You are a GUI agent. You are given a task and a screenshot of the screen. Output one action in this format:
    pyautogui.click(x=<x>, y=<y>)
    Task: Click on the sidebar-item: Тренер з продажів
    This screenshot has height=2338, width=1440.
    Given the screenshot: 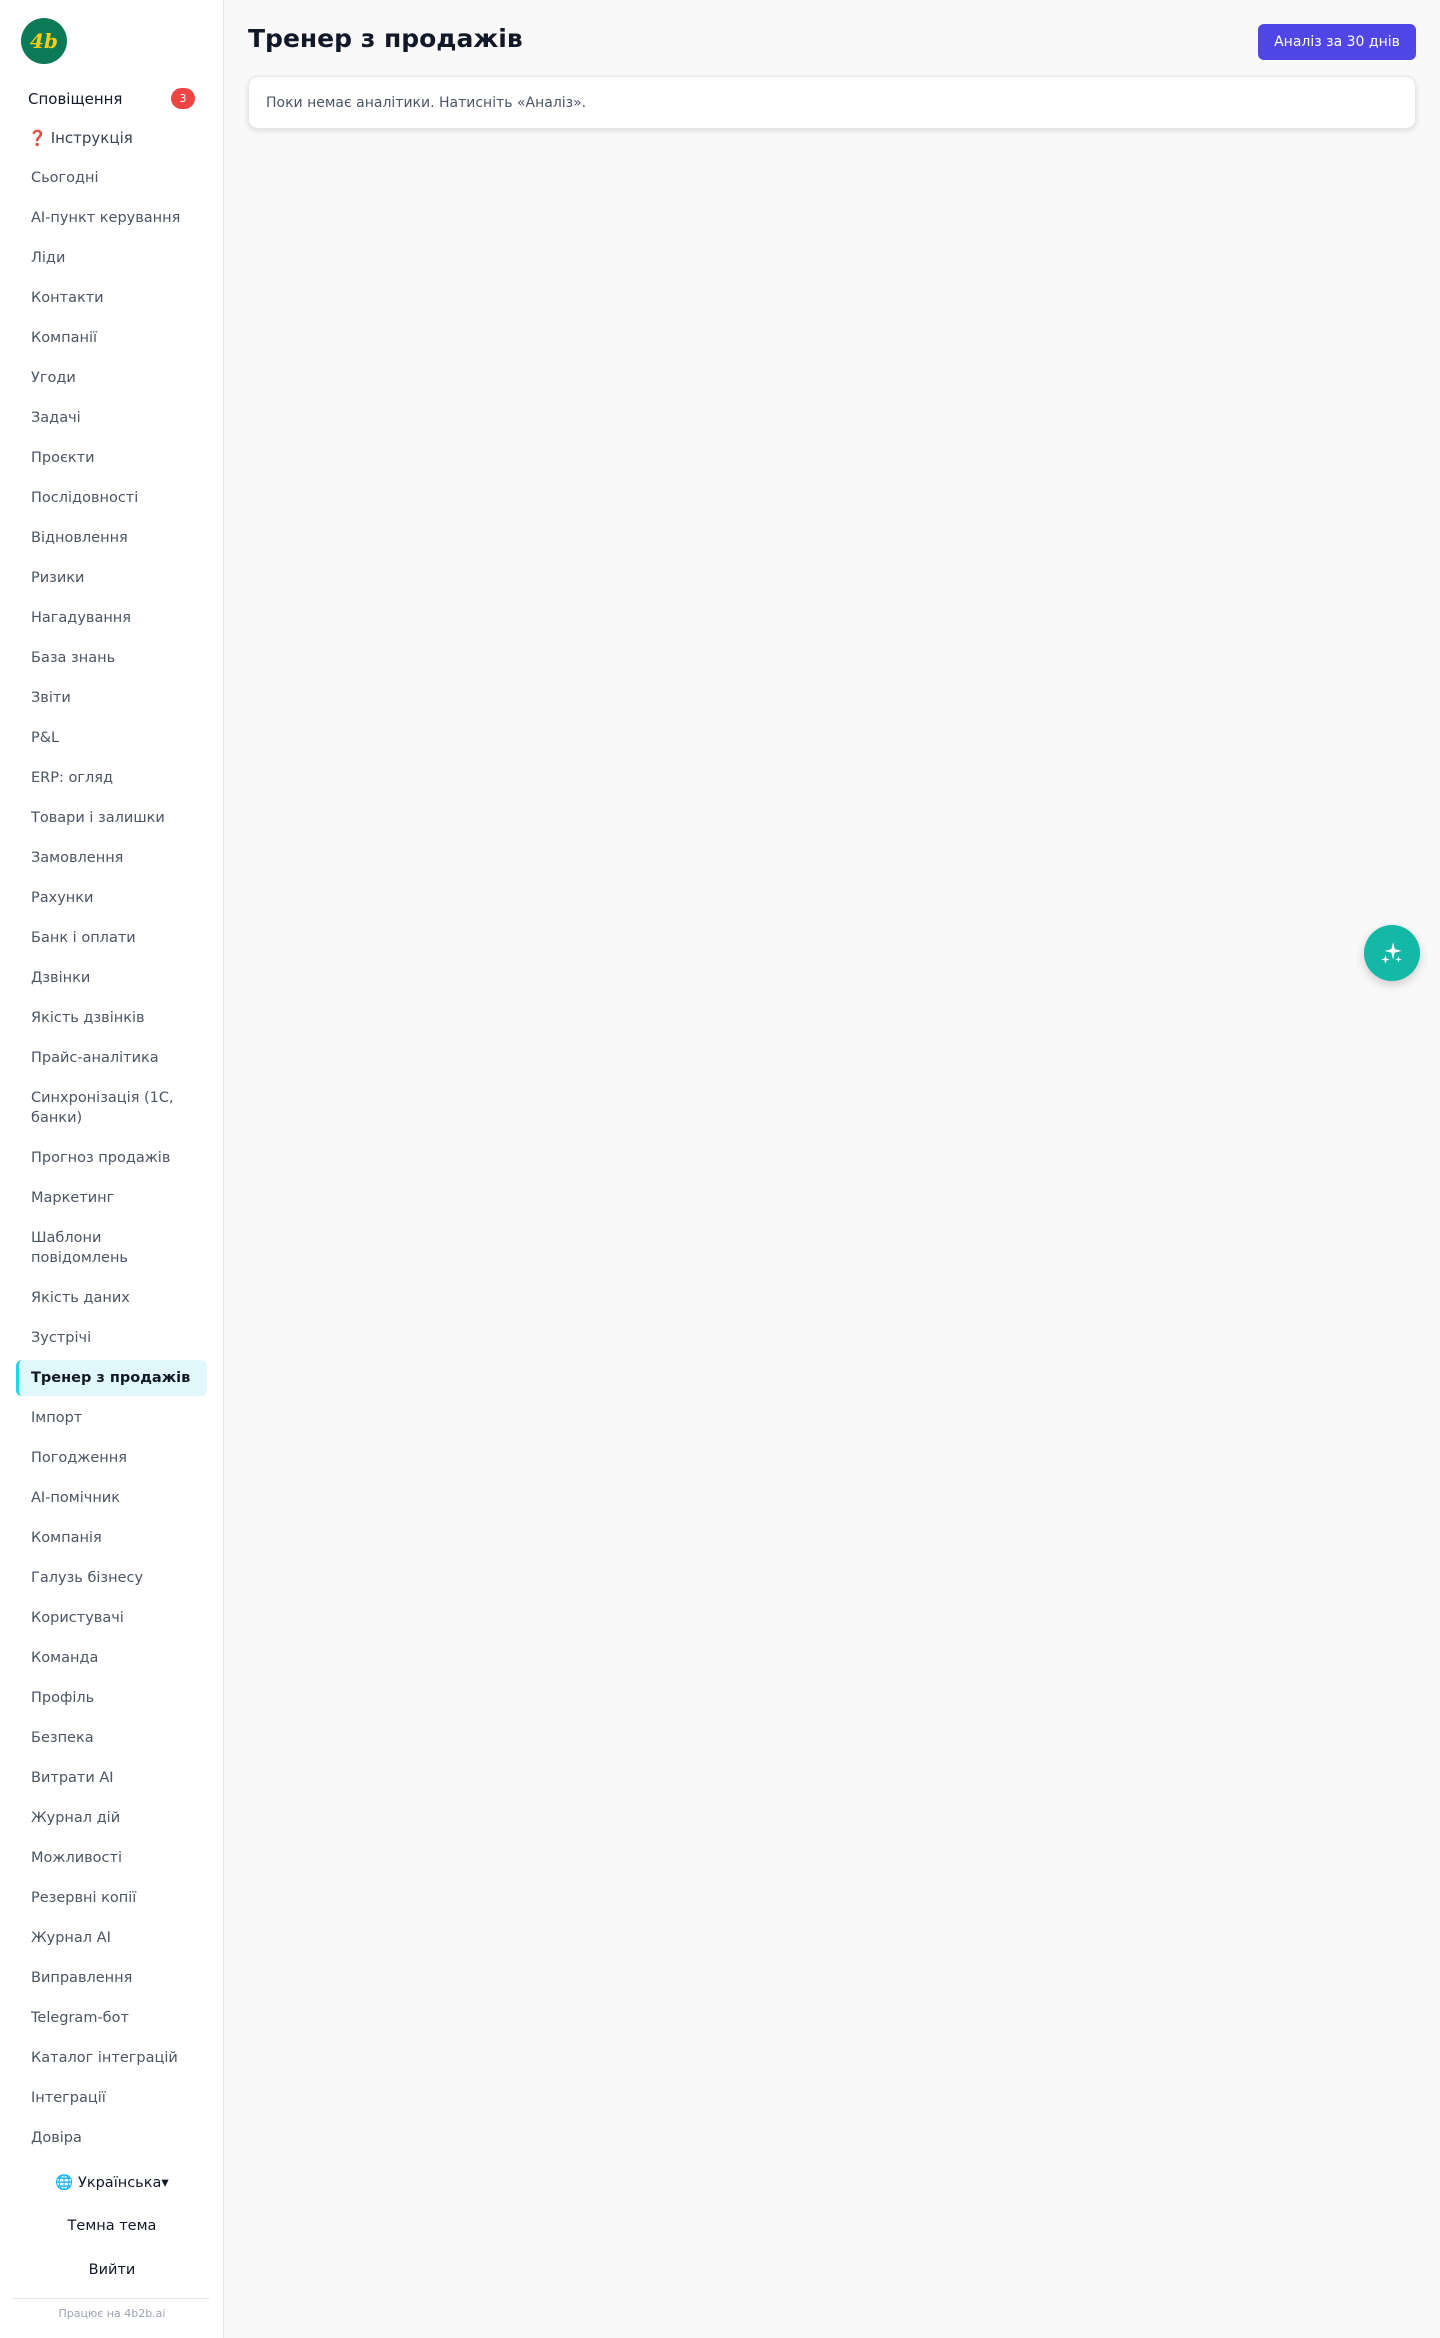 What is the action you would take?
    pyautogui.click(x=111, y=1378)
    